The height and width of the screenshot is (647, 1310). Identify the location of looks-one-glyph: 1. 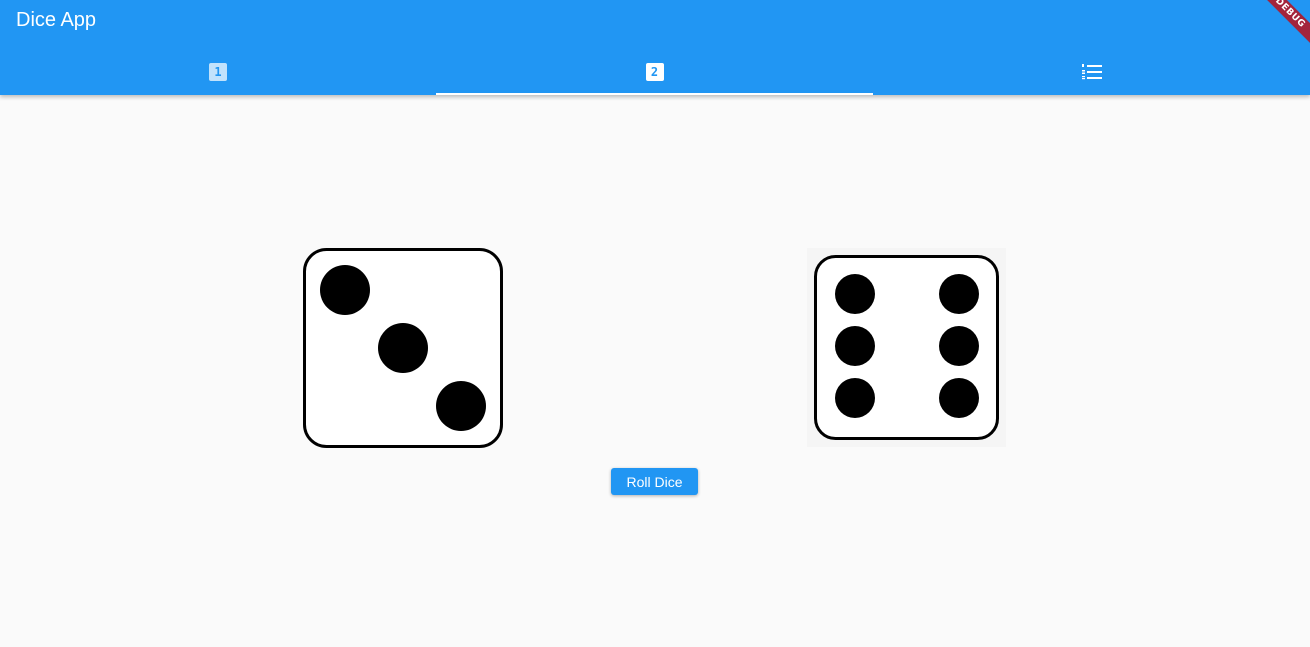
(218, 71).